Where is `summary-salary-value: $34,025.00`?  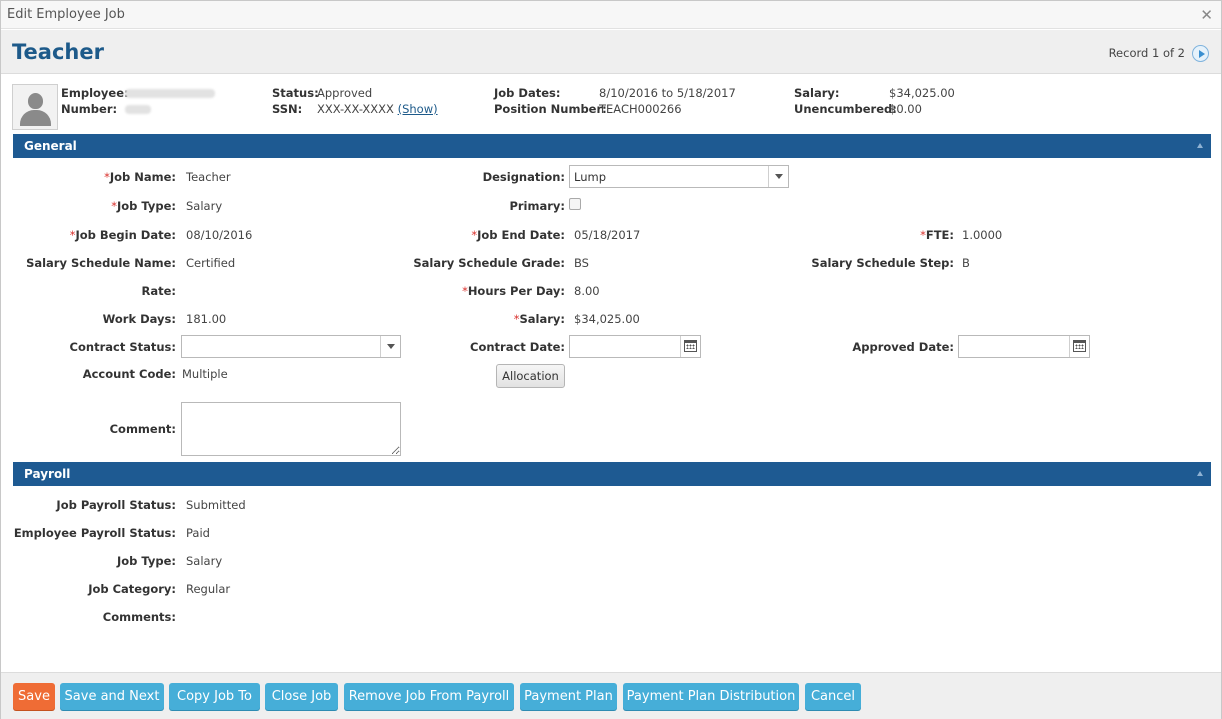 summary-salary-value: $34,025.00 is located at coordinates (922, 93).